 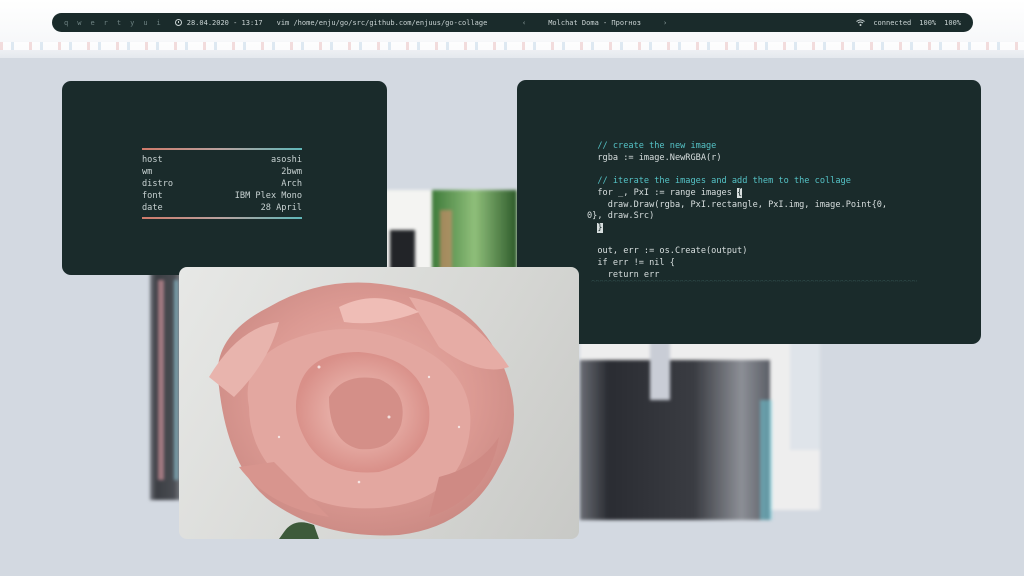 What do you see at coordinates (152, 208) in the screenshot?
I see `fetch-key: date` at bounding box center [152, 208].